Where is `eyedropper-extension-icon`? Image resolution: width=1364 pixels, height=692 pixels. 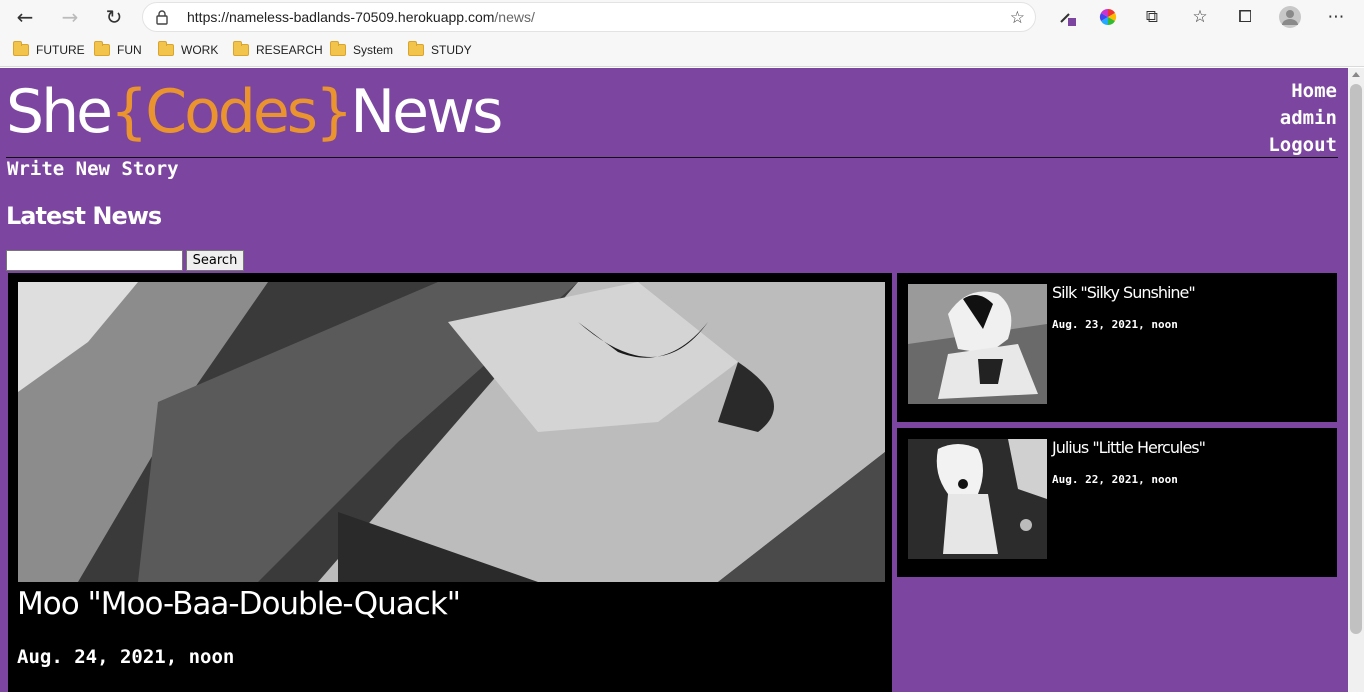 eyedropper-extension-icon is located at coordinates (1068, 17).